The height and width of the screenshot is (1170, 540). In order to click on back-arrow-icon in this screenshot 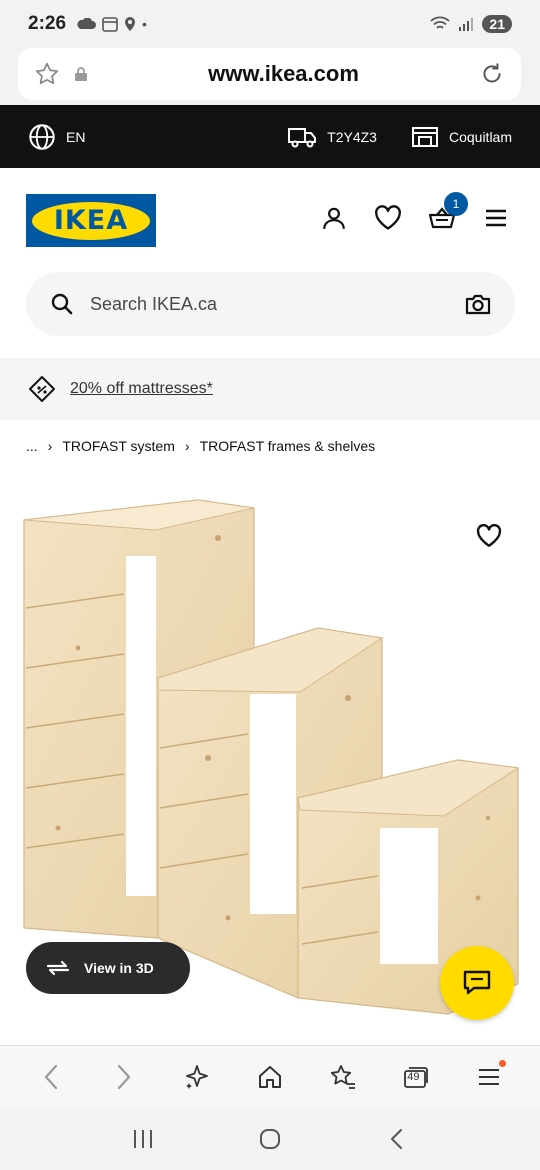, I will do `click(396, 1138)`.